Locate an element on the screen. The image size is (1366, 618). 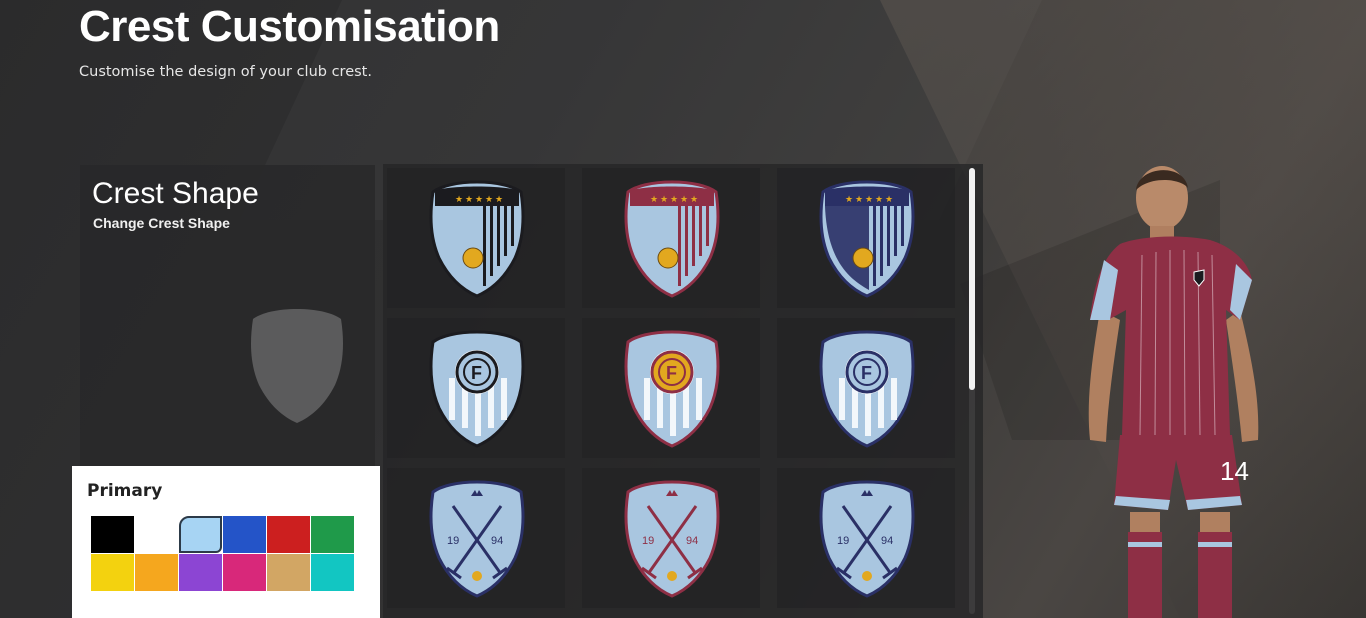
crest-roundel-f-orange-option: F is located at coordinates (671, 388).